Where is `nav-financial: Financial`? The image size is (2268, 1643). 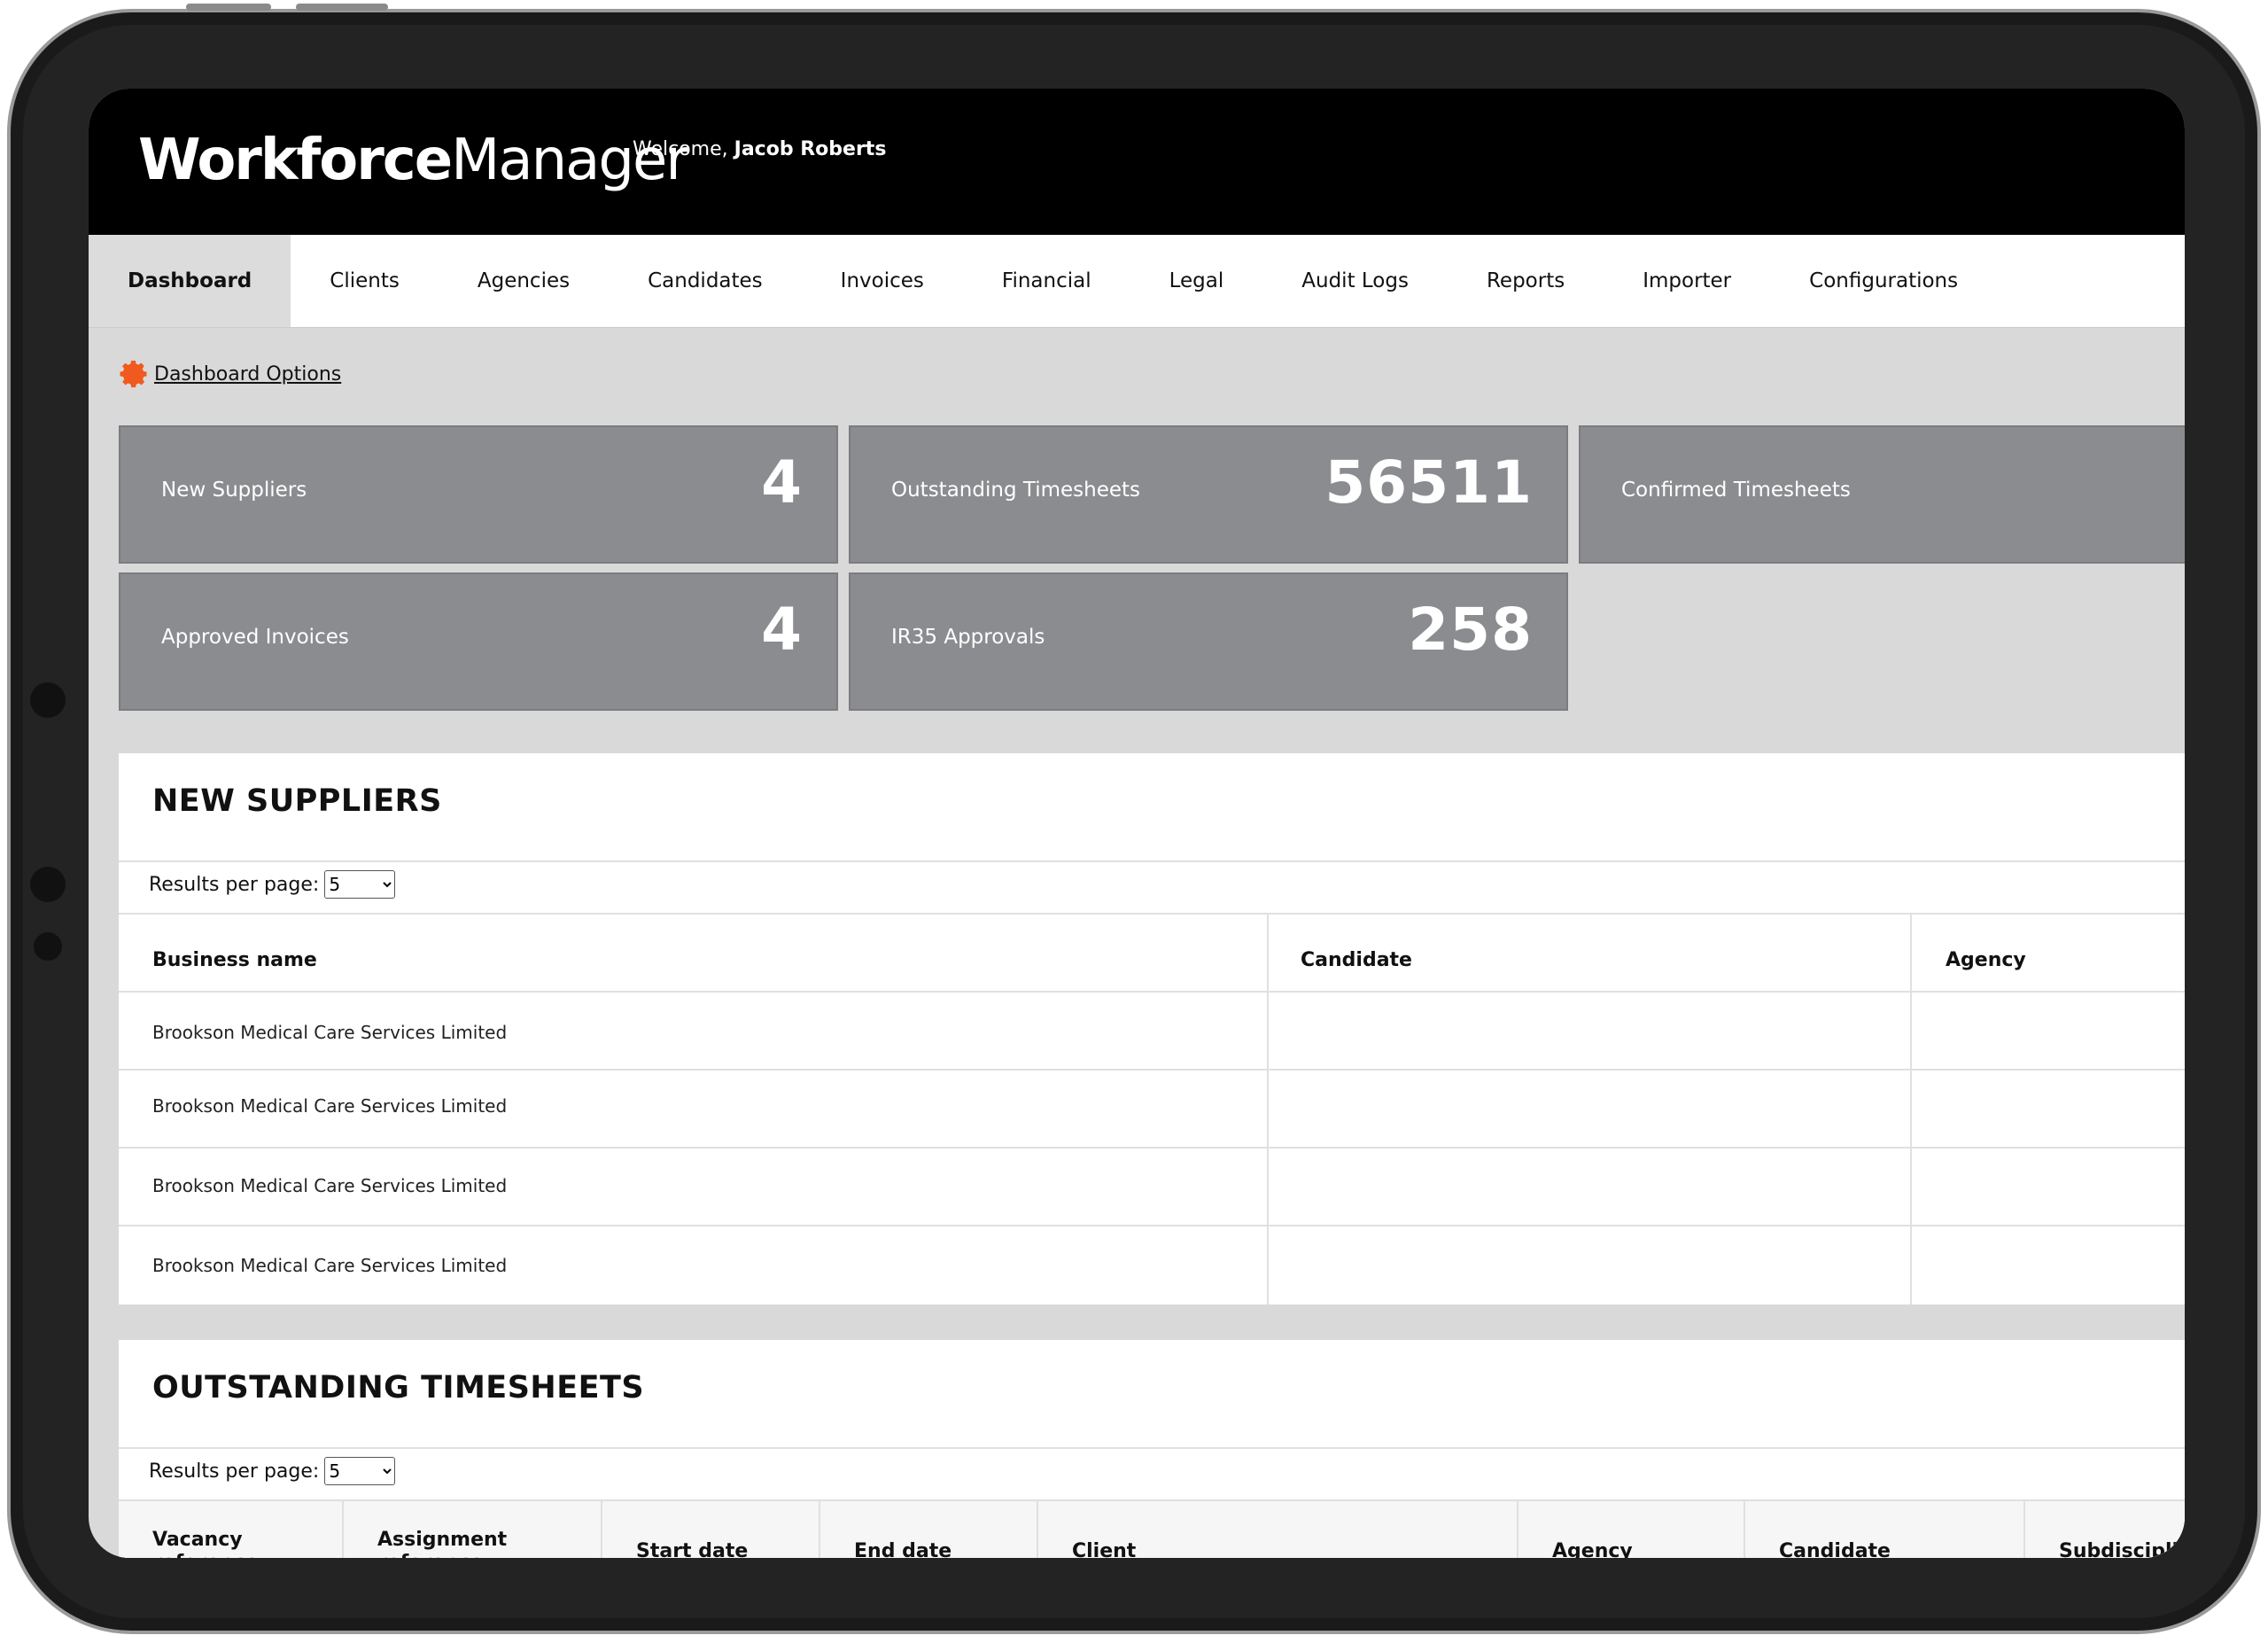
nav-financial: Financial is located at coordinates (1046, 281).